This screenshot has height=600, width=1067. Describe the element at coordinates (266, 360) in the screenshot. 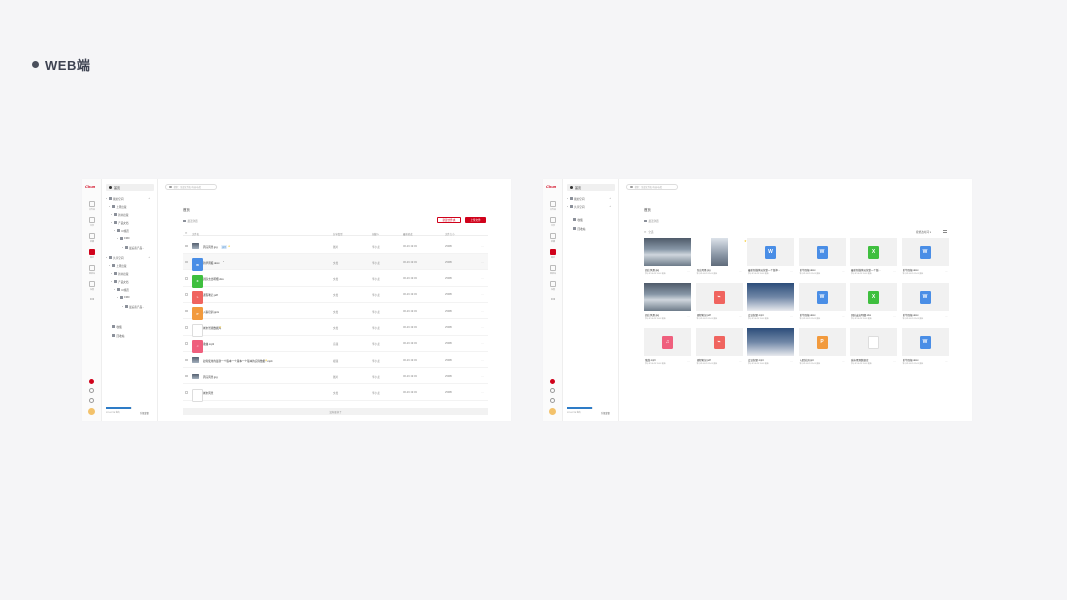

I see `star-icon: ★` at that location.